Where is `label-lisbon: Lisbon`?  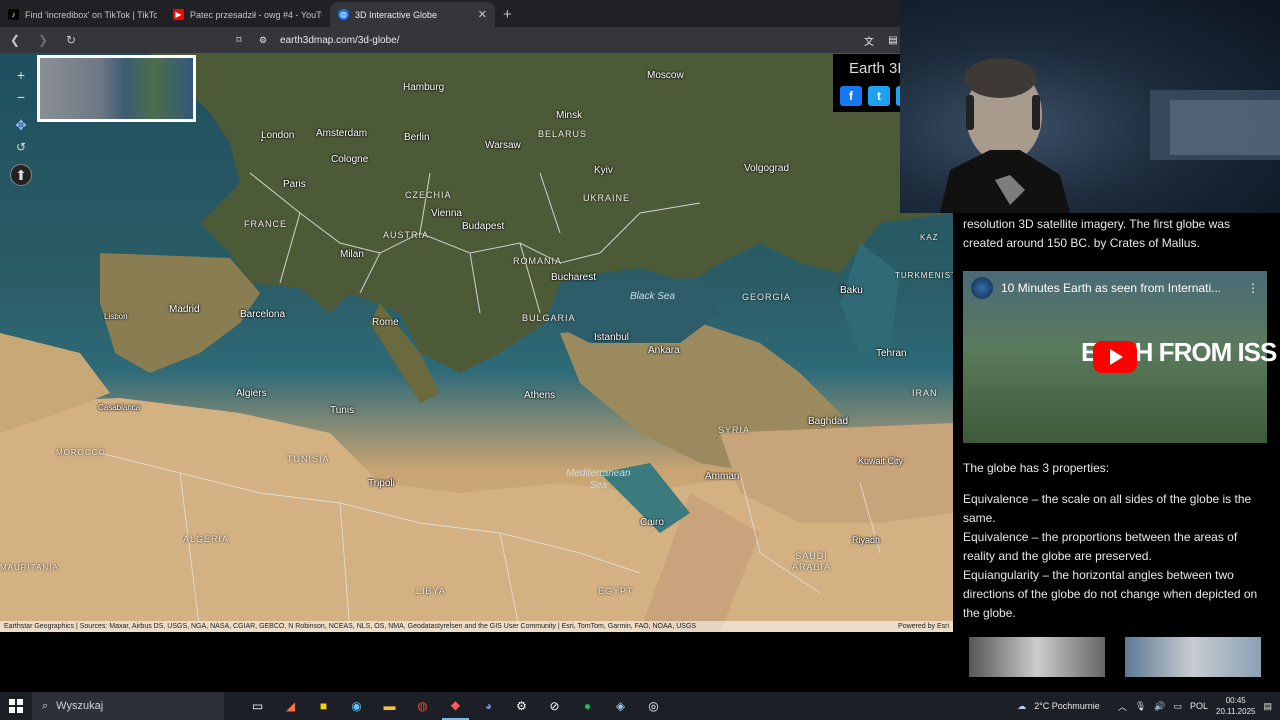
label-lisbon: Lisbon is located at coordinates (116, 316).